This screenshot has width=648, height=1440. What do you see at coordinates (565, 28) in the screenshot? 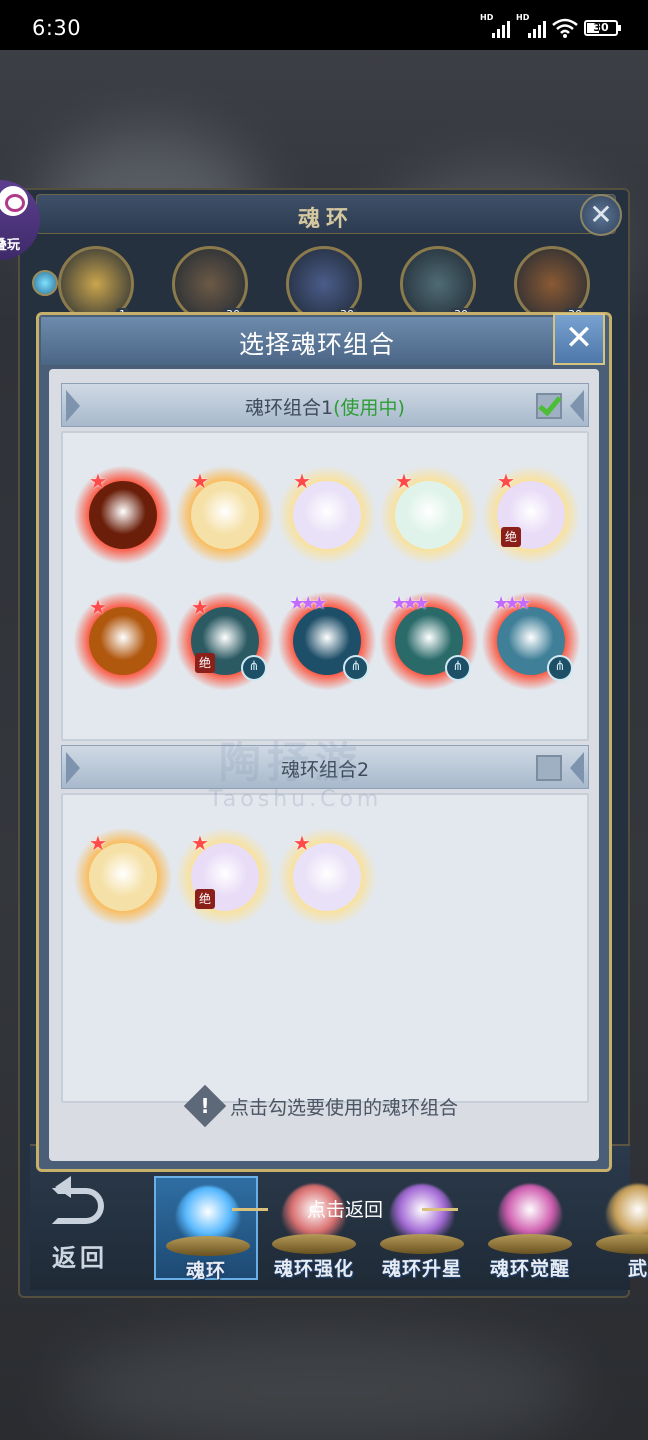
I see `wifi-icon` at bounding box center [565, 28].